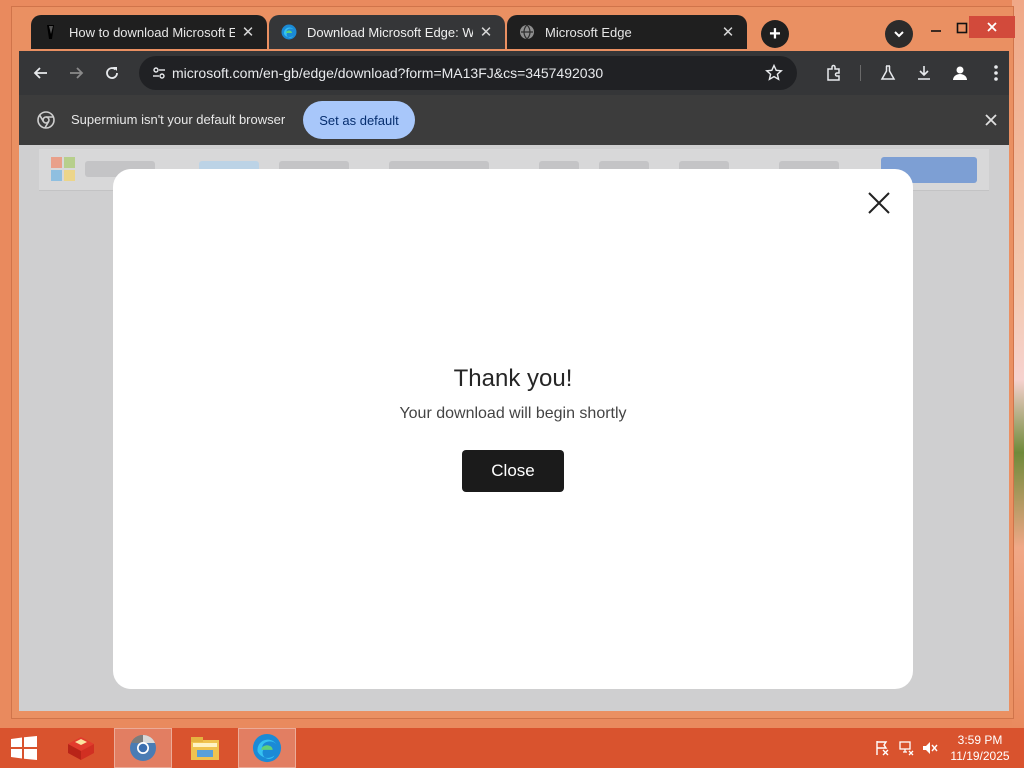 This screenshot has width=1024, height=768. I want to click on set-as-default-button: Set as default, so click(359, 120).